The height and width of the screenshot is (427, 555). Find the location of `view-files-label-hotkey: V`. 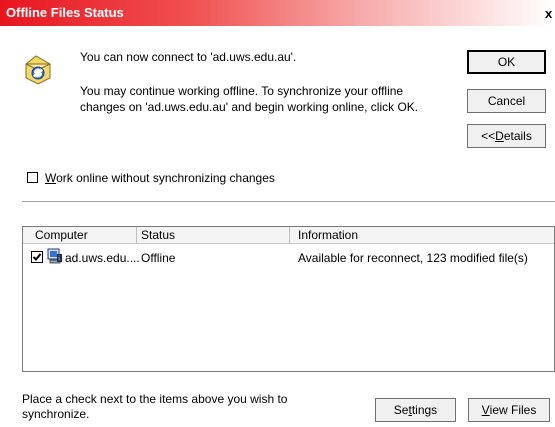

view-files-label-hotkey: V is located at coordinates (485, 410).